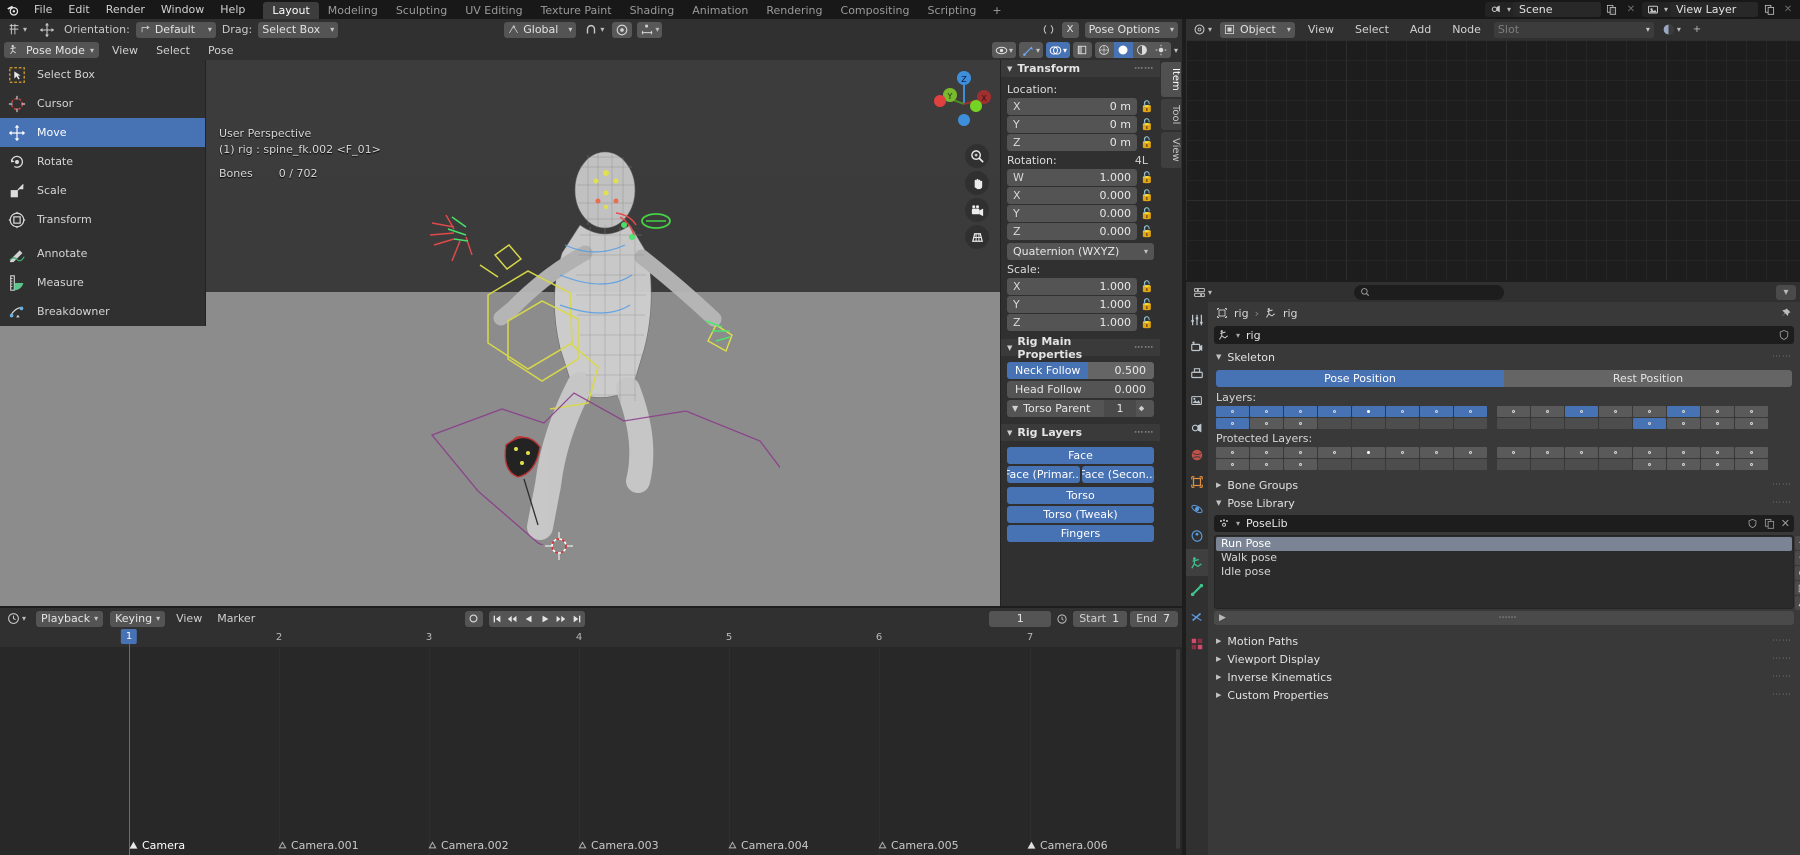  What do you see at coordinates (1171, 150) in the screenshot?
I see `n-tab-view: View` at bounding box center [1171, 150].